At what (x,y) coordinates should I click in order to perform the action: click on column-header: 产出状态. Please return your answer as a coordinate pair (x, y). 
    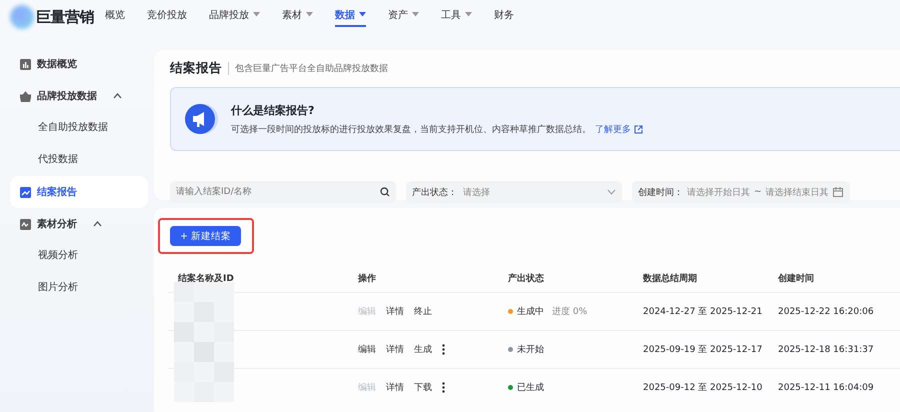
    Looking at the image, I should click on (526, 278).